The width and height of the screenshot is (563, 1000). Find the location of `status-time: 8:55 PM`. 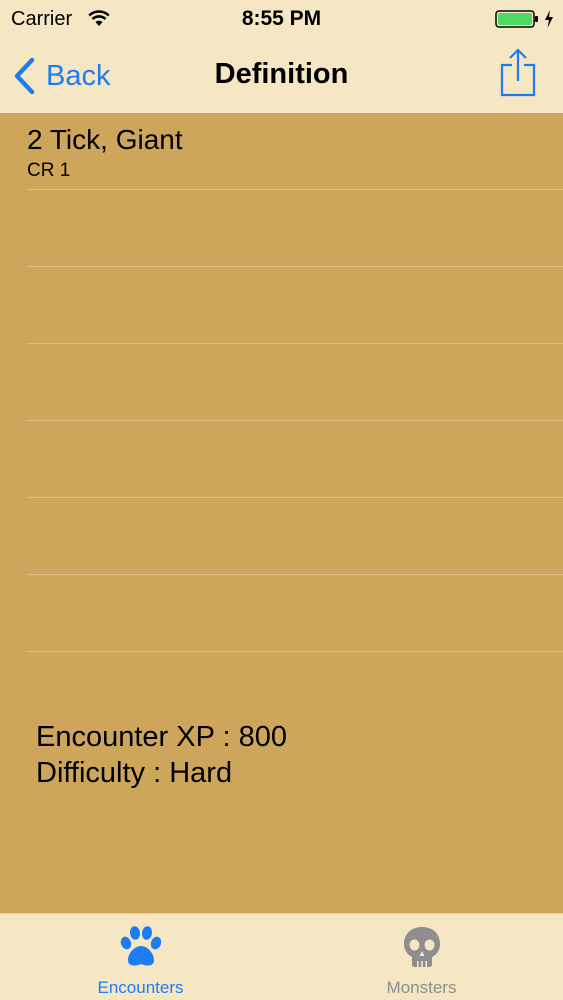

status-time: 8:55 PM is located at coordinates (281, 18).